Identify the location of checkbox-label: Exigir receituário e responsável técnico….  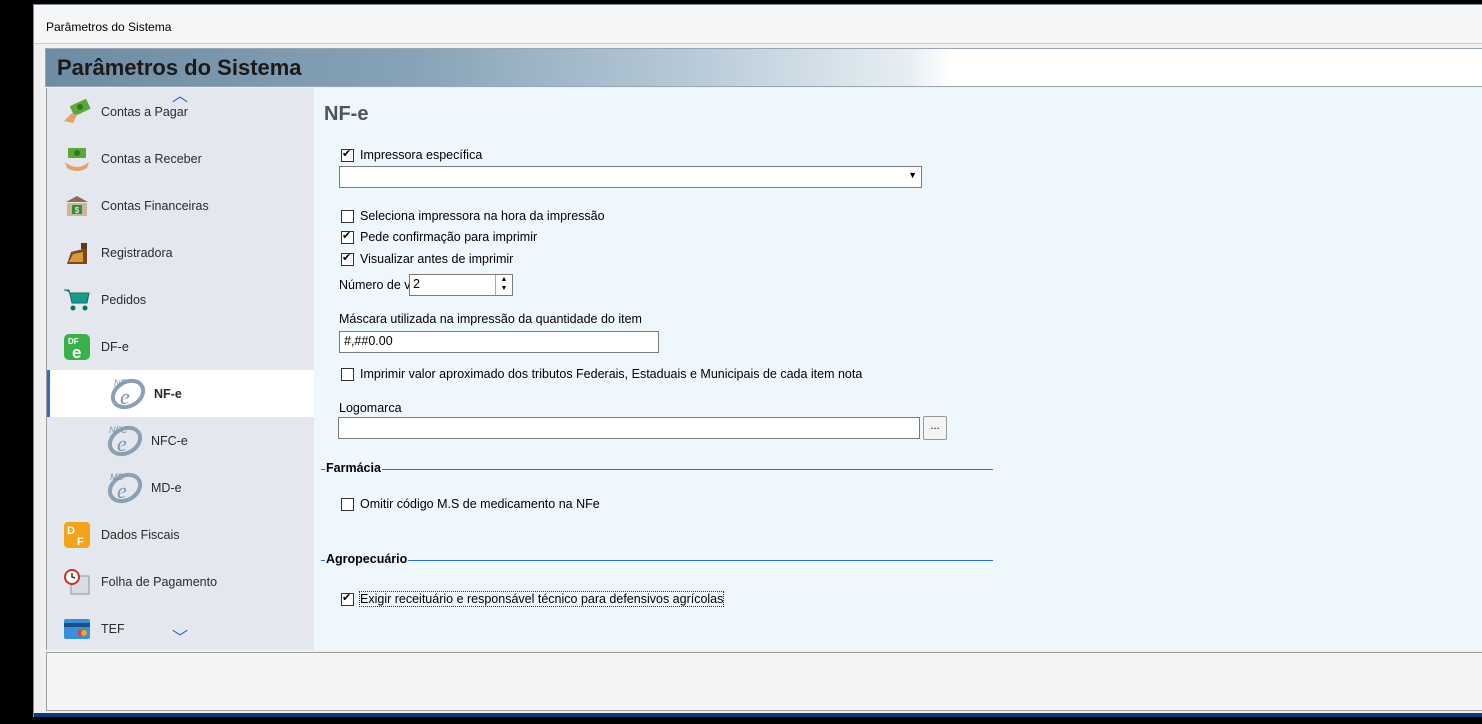
(541, 599).